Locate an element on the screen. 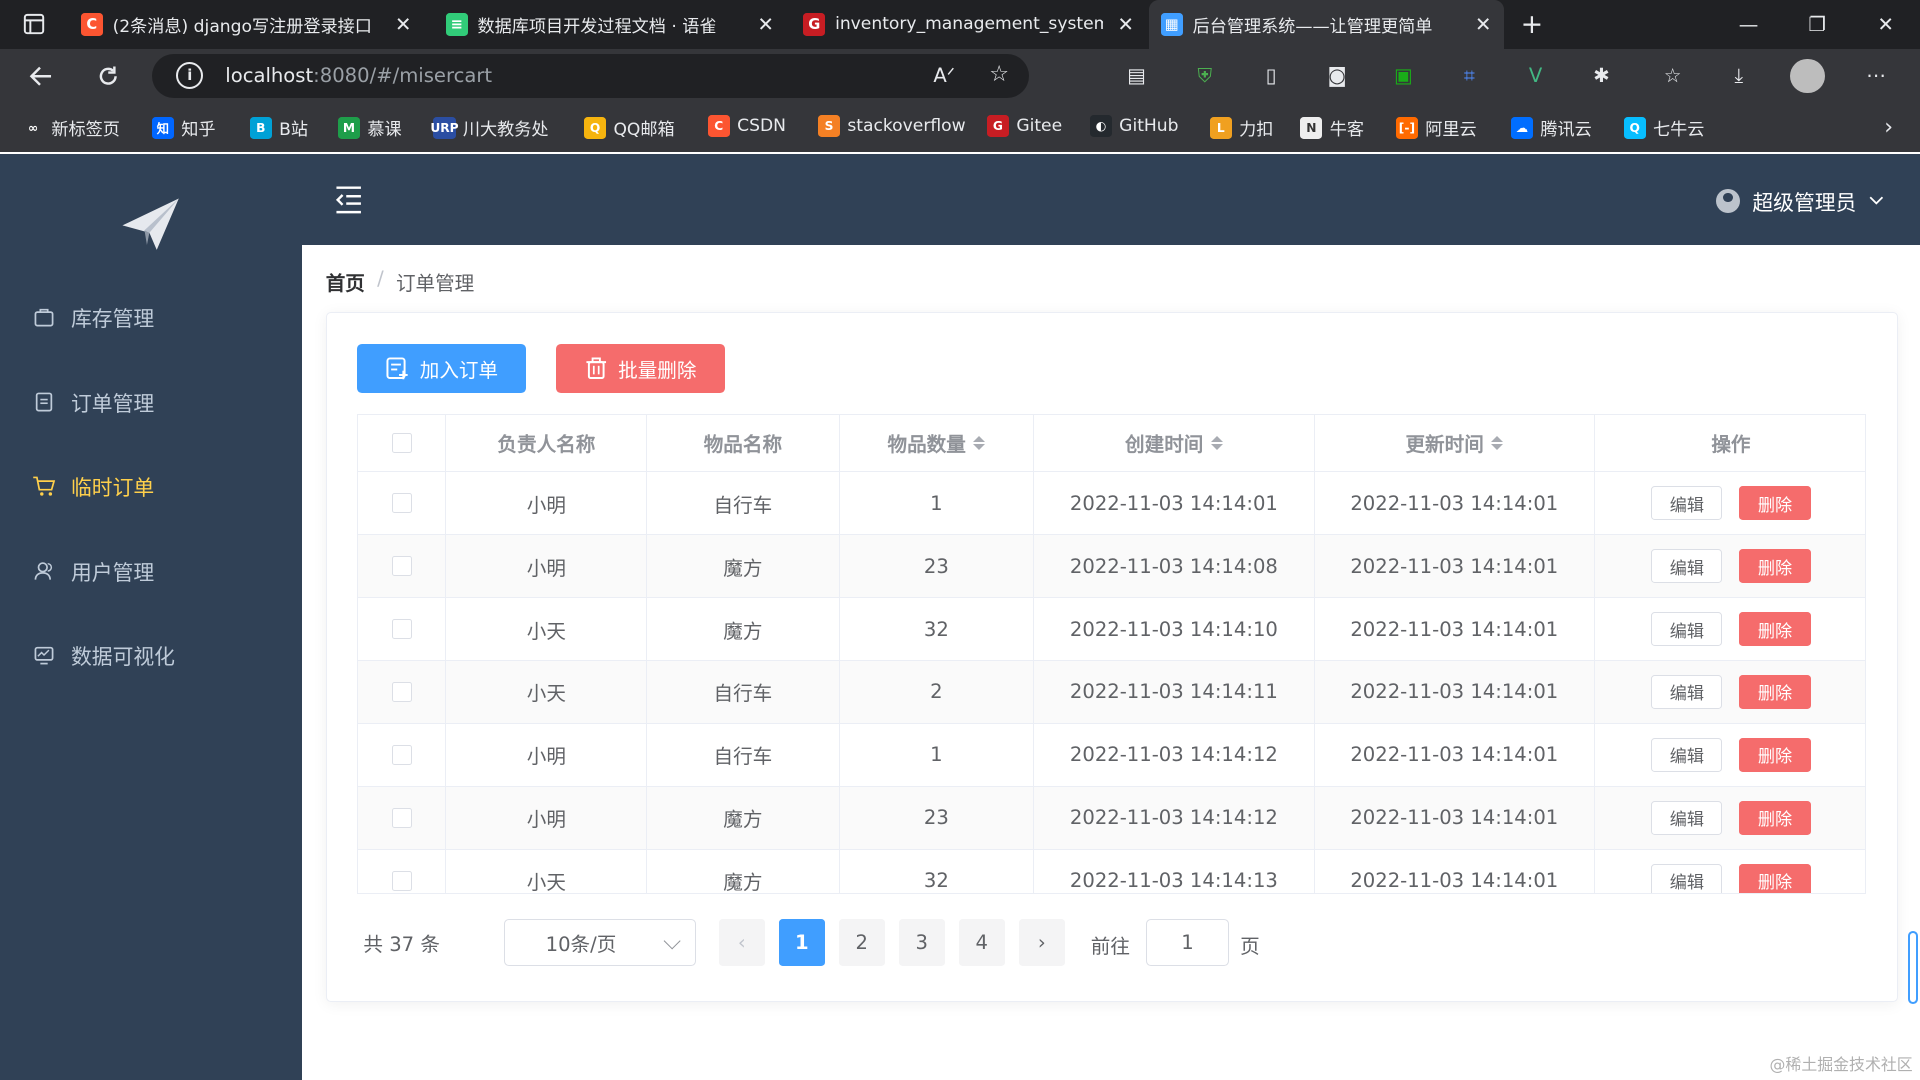 This screenshot has width=1920, height=1080. page-size-select: 10条/页 is located at coordinates (600, 942).